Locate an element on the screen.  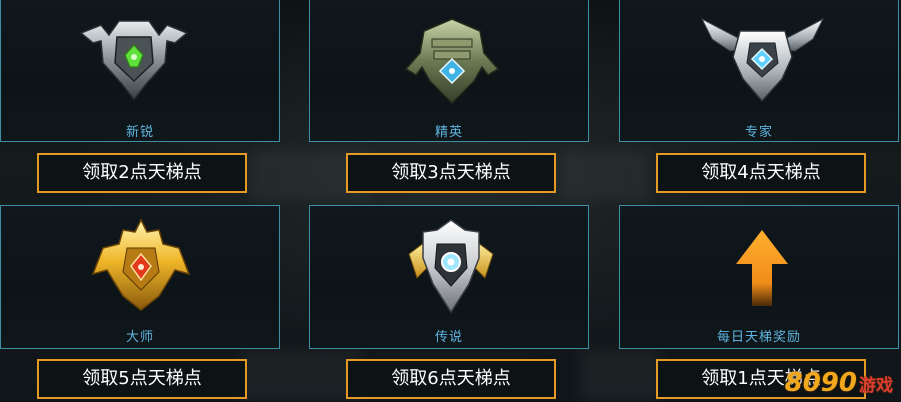
rank-card-elite: 精英 is located at coordinates (449, 71).